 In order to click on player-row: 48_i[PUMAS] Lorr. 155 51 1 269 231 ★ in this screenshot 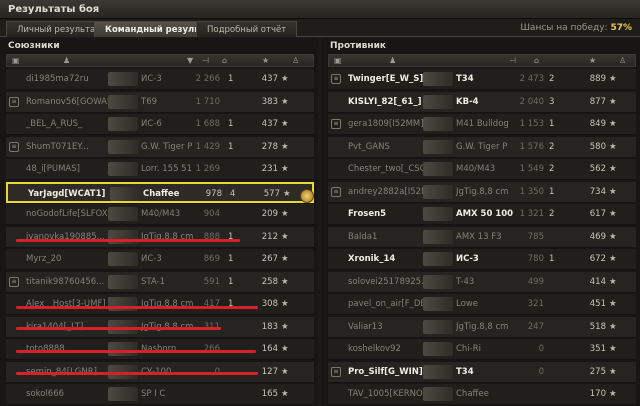, I will do `click(160, 169)`.